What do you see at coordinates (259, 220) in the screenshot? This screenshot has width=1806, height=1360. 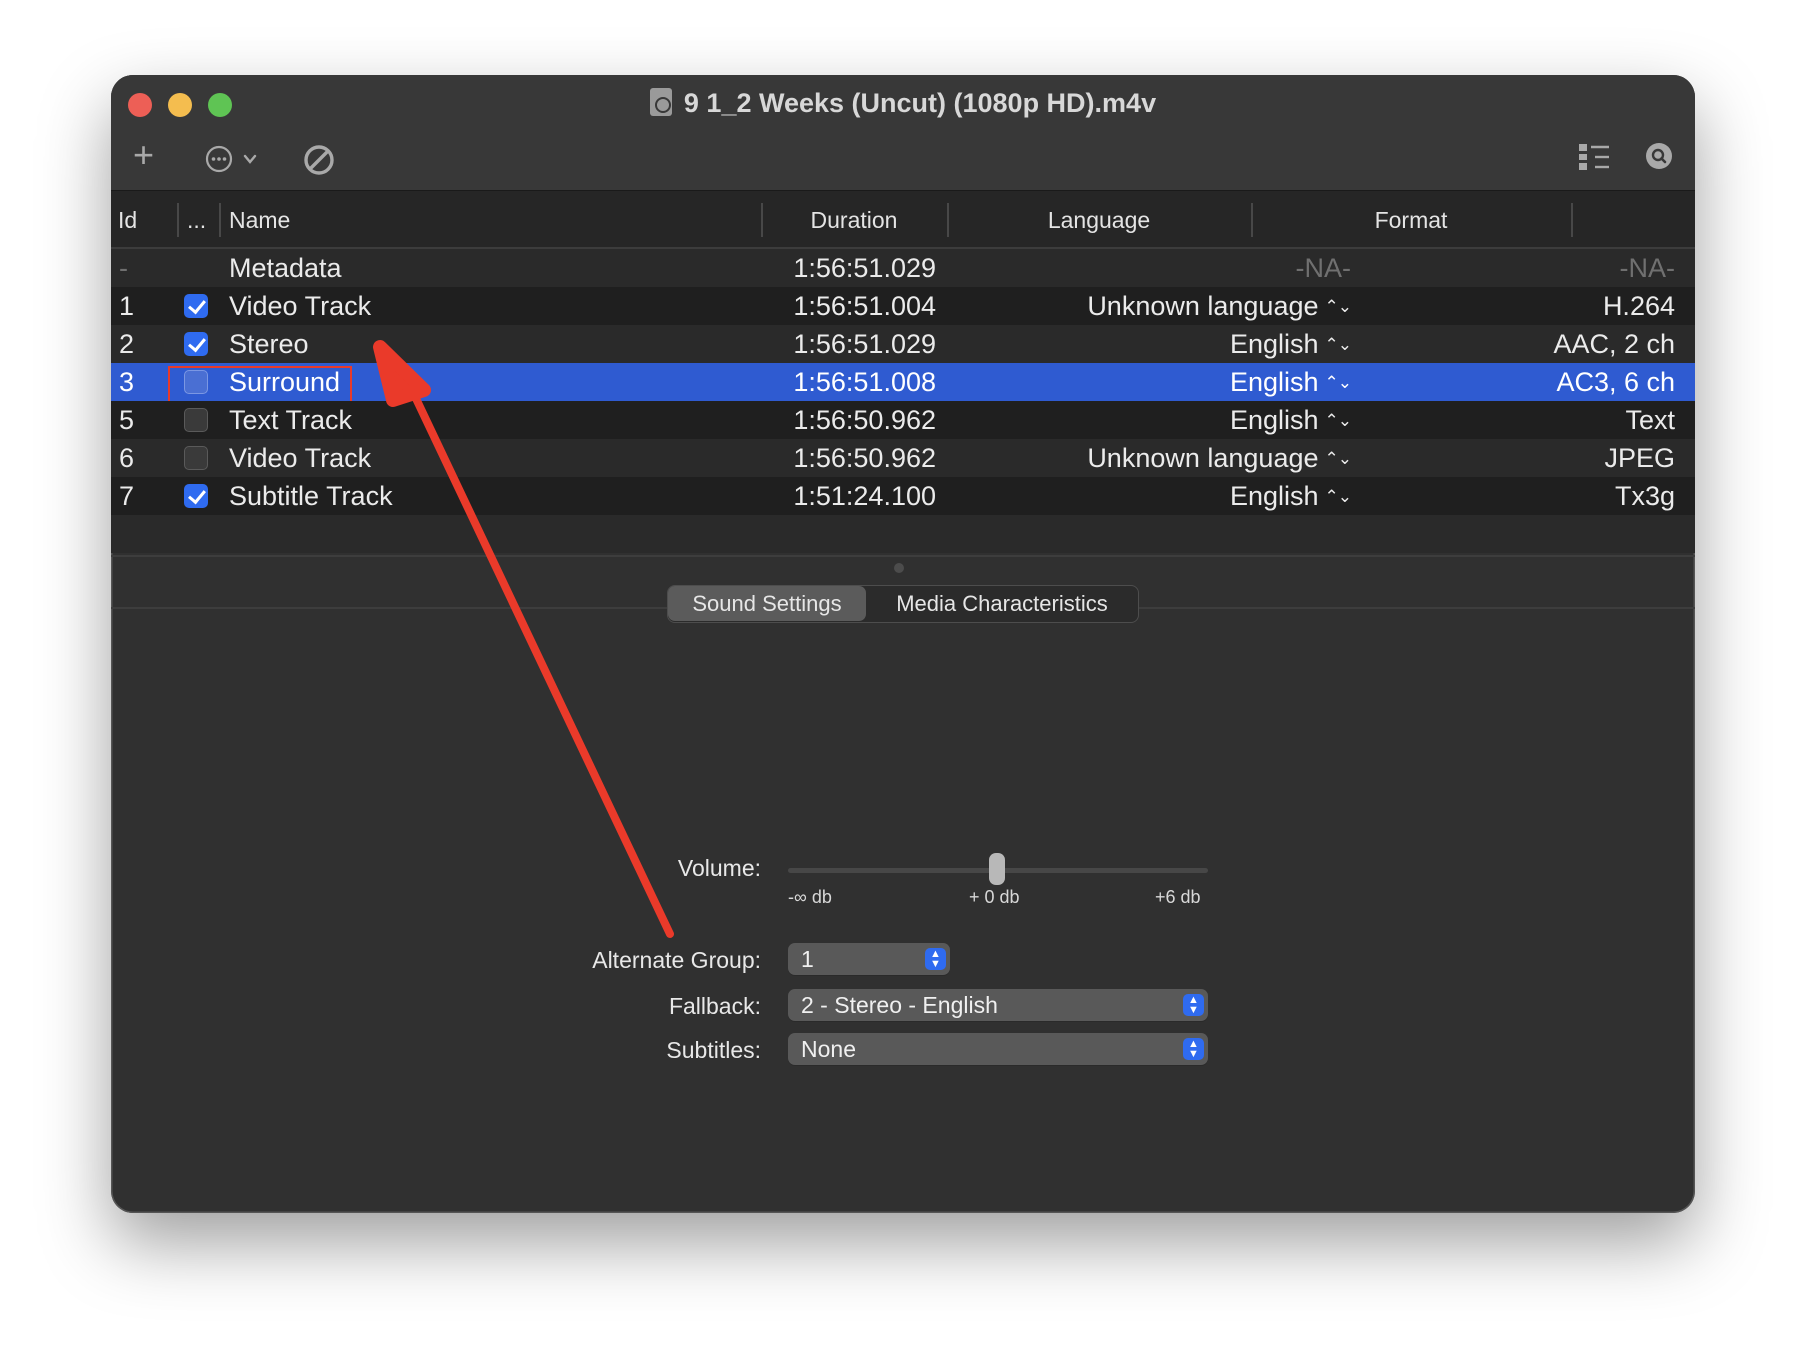 I see `column-header-name: Name` at bounding box center [259, 220].